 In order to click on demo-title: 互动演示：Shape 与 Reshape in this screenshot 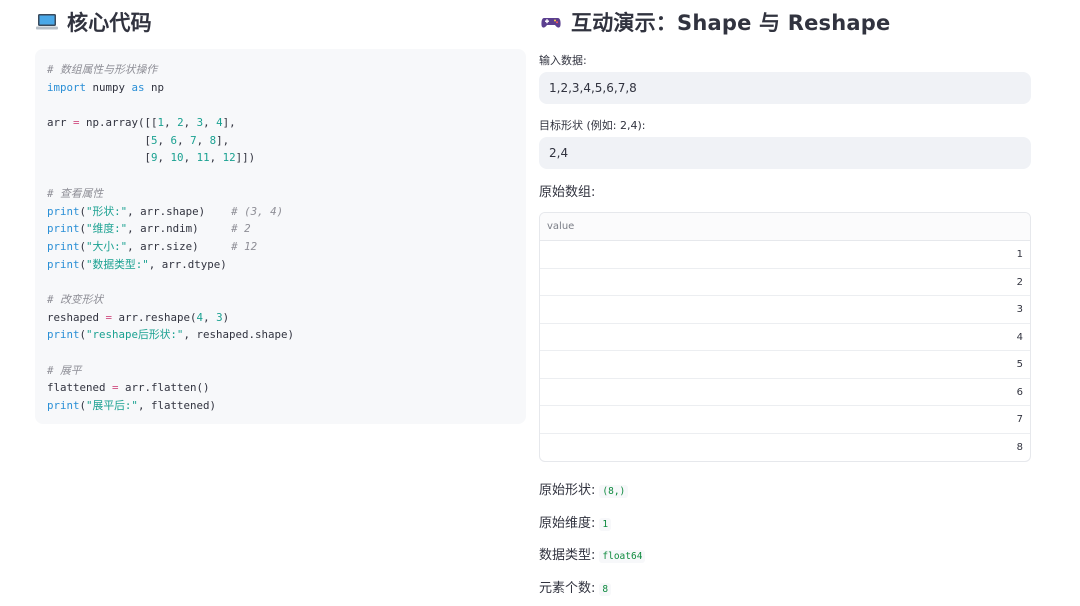, I will do `click(731, 23)`.